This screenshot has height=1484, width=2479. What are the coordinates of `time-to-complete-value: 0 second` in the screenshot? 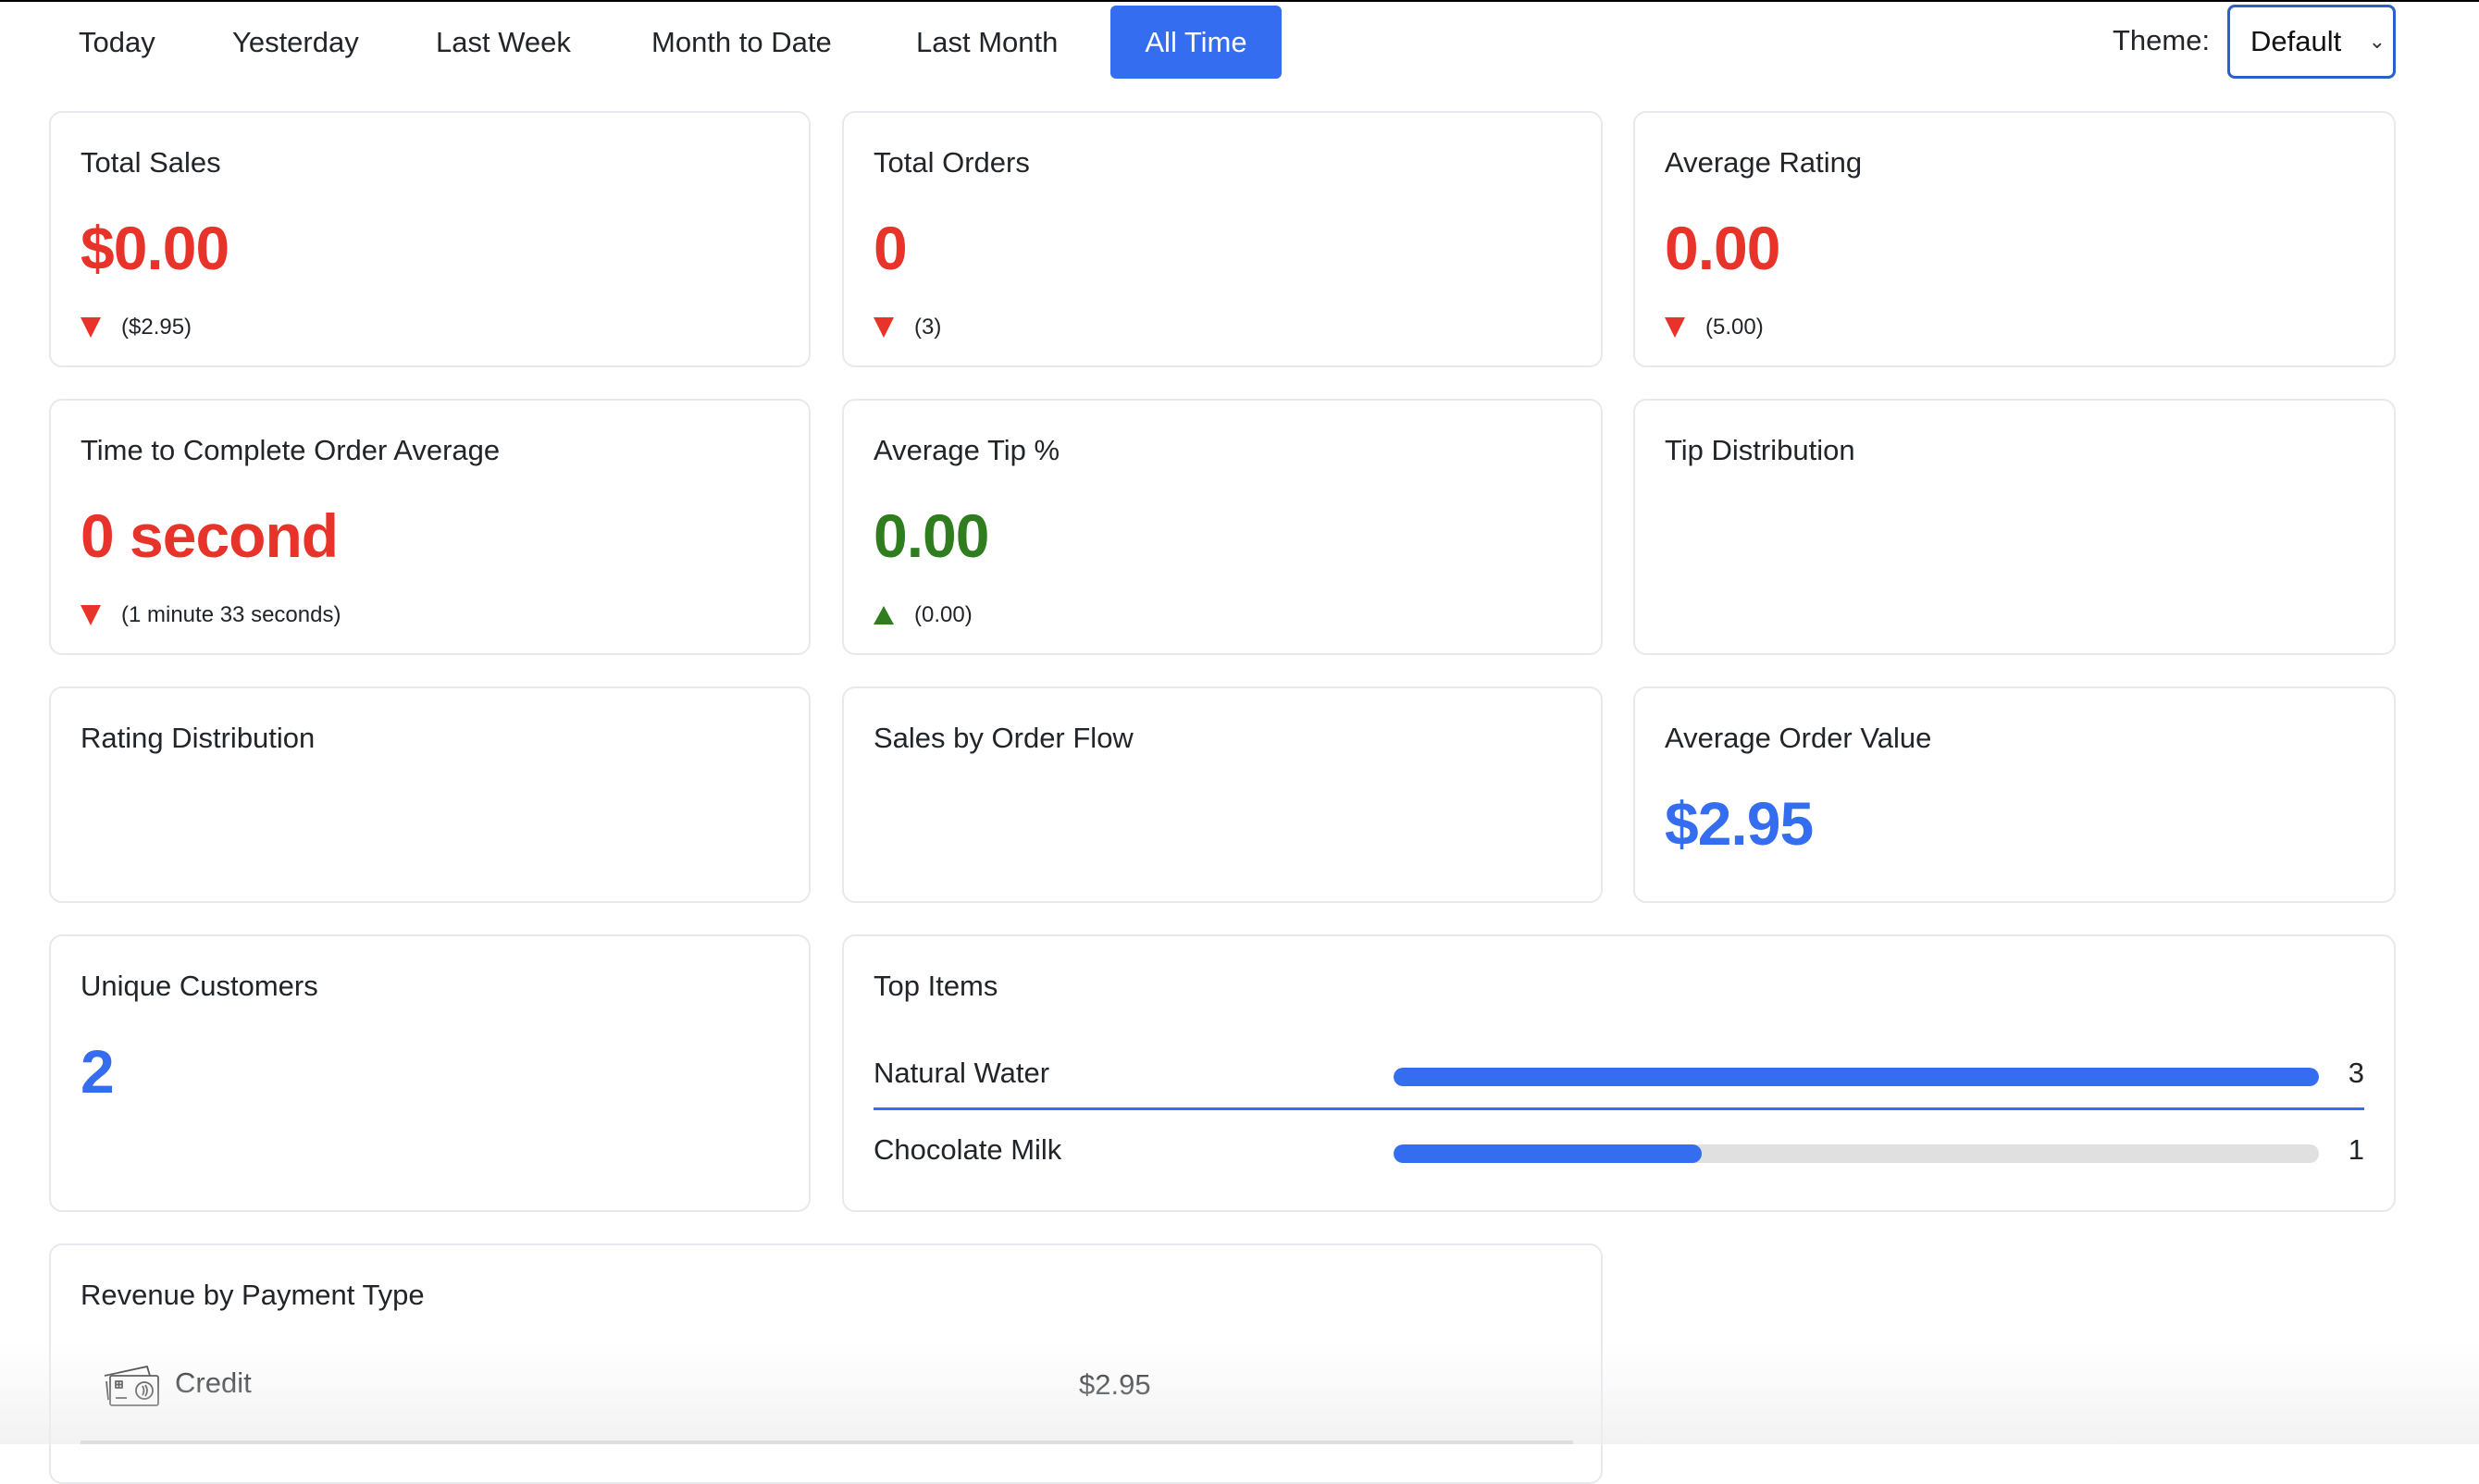 It's located at (210, 535).